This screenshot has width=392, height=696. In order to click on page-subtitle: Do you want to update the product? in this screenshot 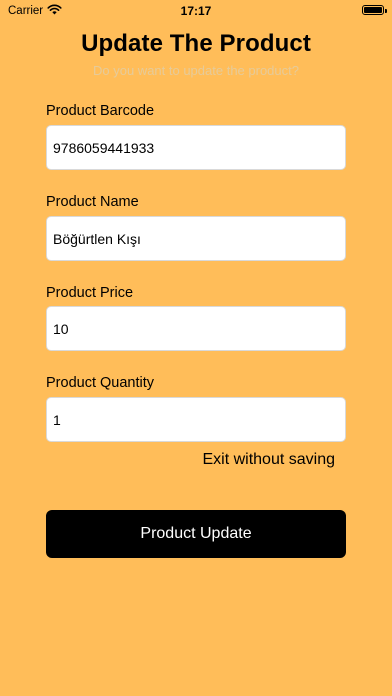, I will do `click(196, 70)`.